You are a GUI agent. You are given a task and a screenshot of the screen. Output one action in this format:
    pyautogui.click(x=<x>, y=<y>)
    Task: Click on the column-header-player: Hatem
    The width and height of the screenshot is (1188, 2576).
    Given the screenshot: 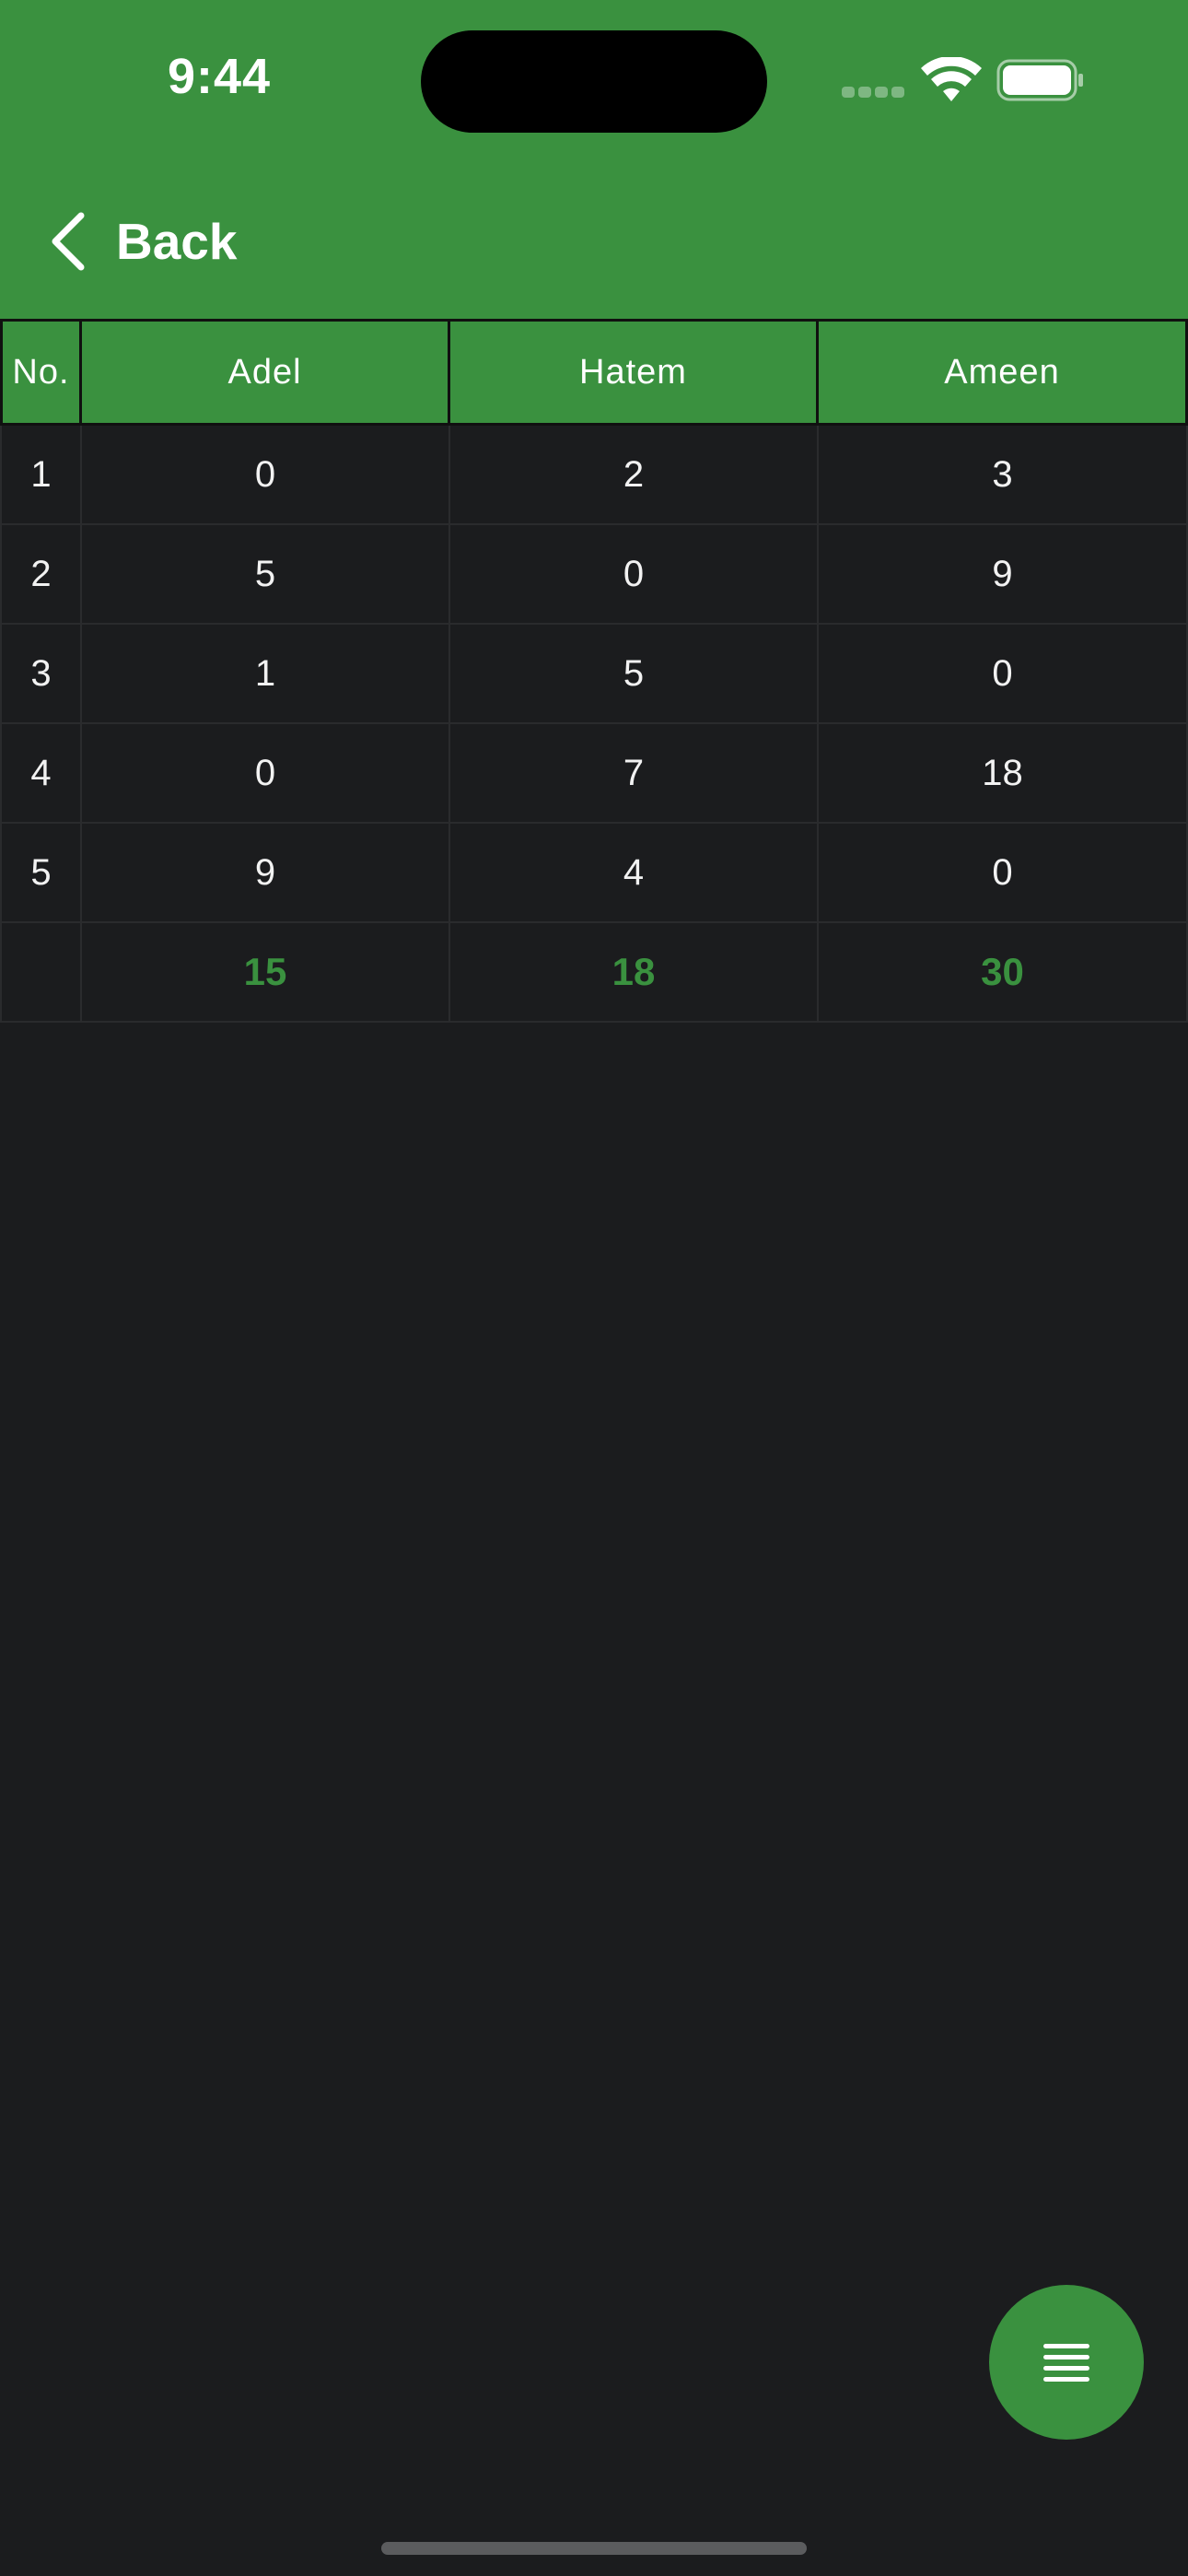 What is the action you would take?
    pyautogui.click(x=634, y=372)
    